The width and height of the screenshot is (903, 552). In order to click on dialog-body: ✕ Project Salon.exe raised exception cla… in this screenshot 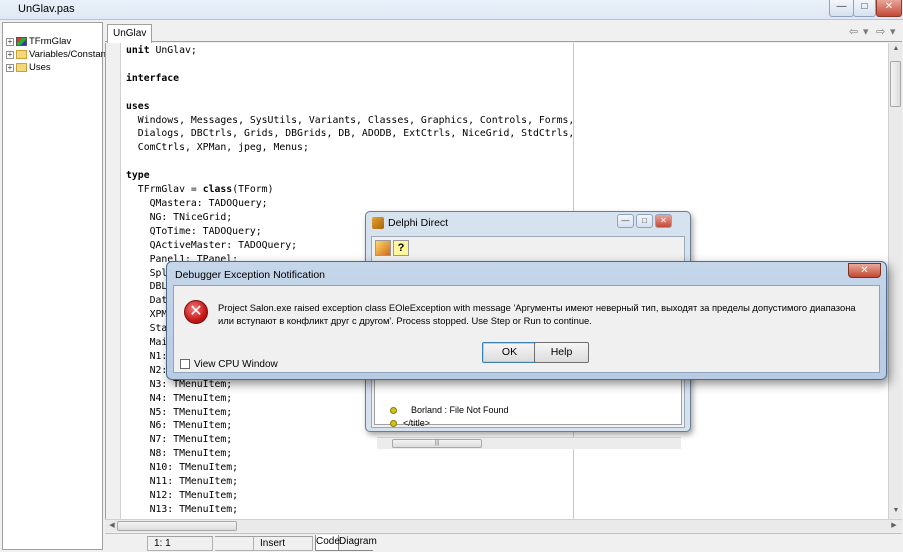, I will do `click(526, 329)`.